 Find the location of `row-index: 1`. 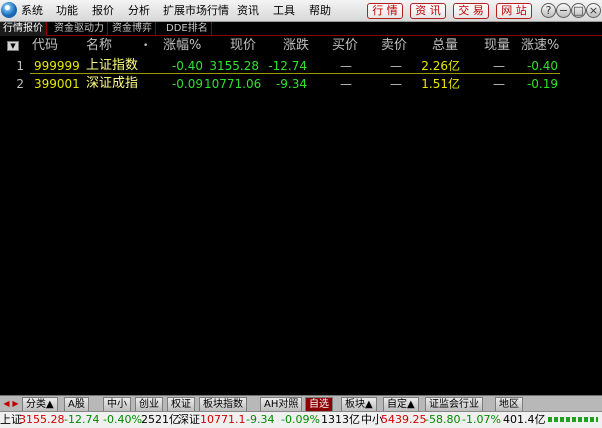

row-index: 1 is located at coordinates (20, 66).